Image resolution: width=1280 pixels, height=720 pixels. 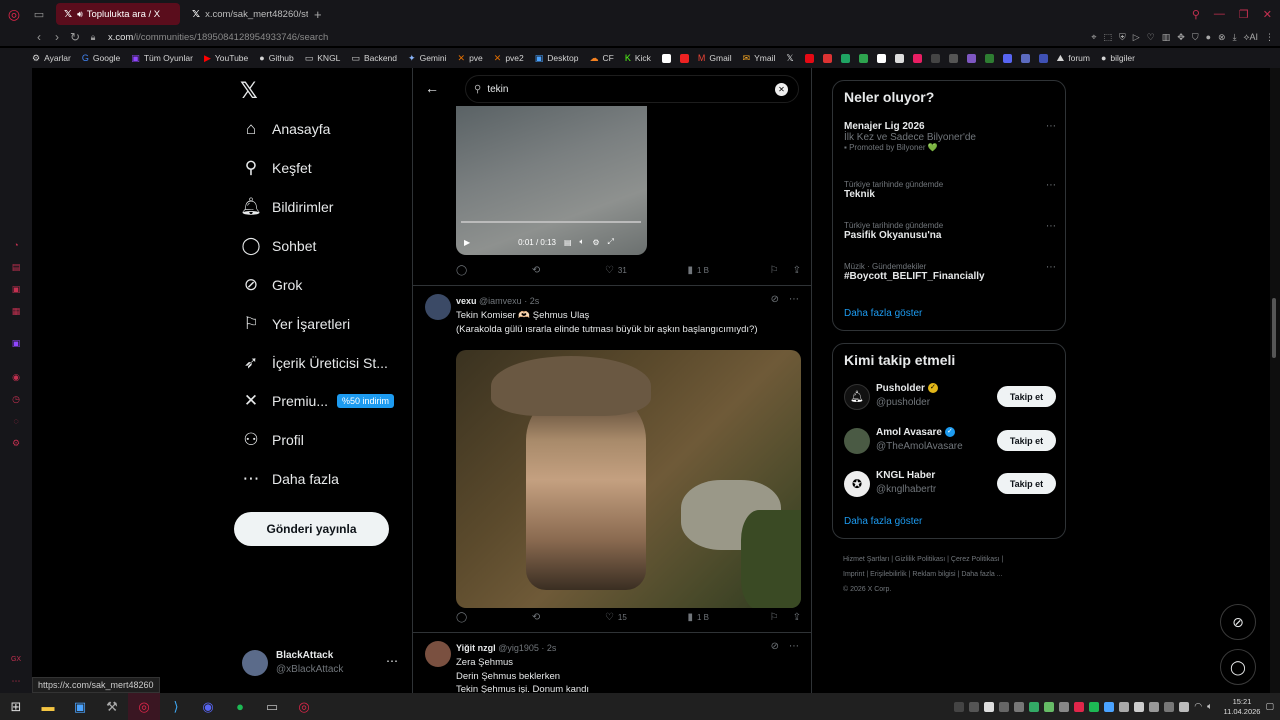 I want to click on settings-sidebar-icon: ⚙, so click(x=16, y=444).